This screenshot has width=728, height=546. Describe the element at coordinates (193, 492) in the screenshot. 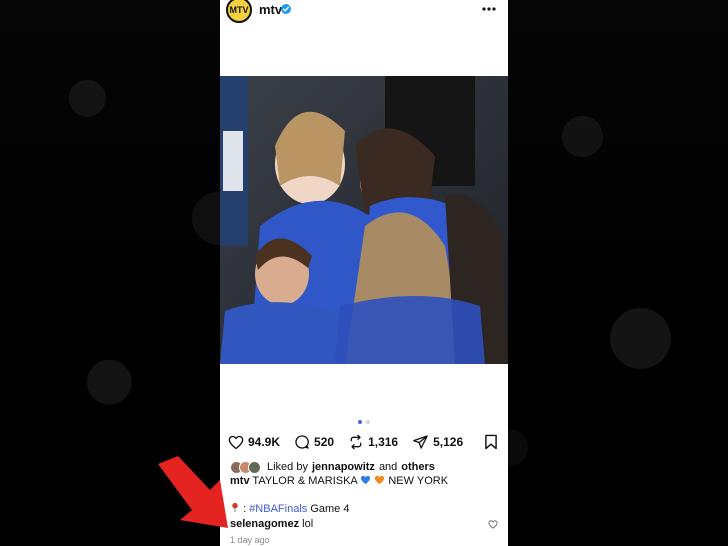

I see `red-arrow-icon` at that location.